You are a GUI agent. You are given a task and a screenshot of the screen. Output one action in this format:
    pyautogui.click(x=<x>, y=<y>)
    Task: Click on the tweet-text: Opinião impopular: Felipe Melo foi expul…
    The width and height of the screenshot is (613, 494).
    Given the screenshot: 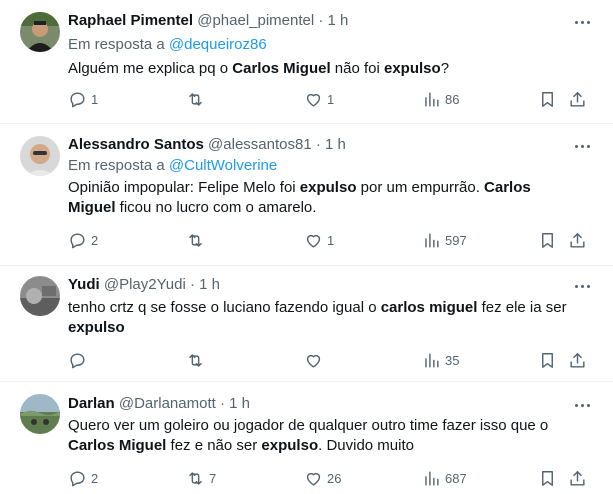 What is the action you would take?
    pyautogui.click(x=328, y=198)
    